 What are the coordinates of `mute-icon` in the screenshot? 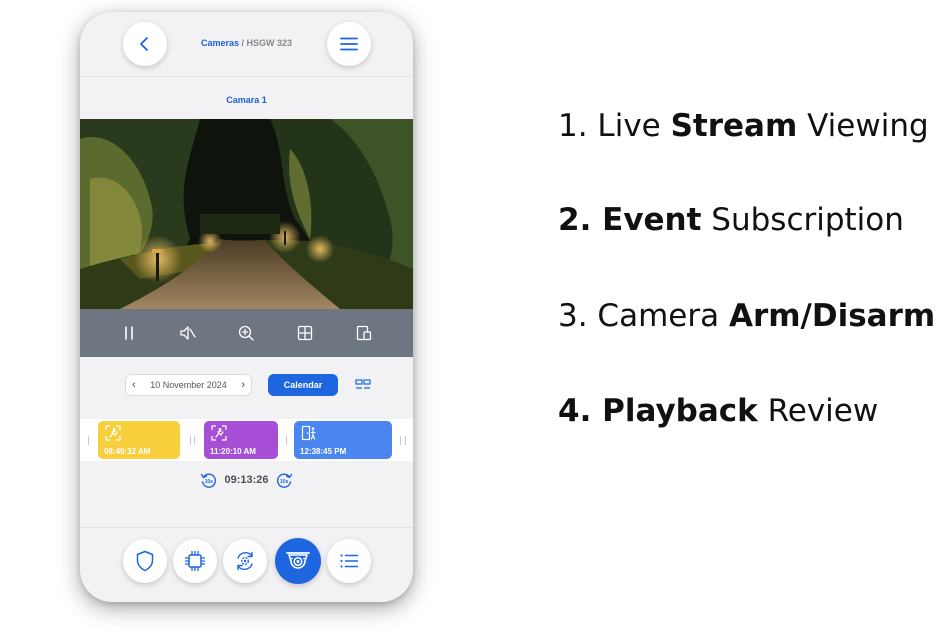 It's located at (188, 333).